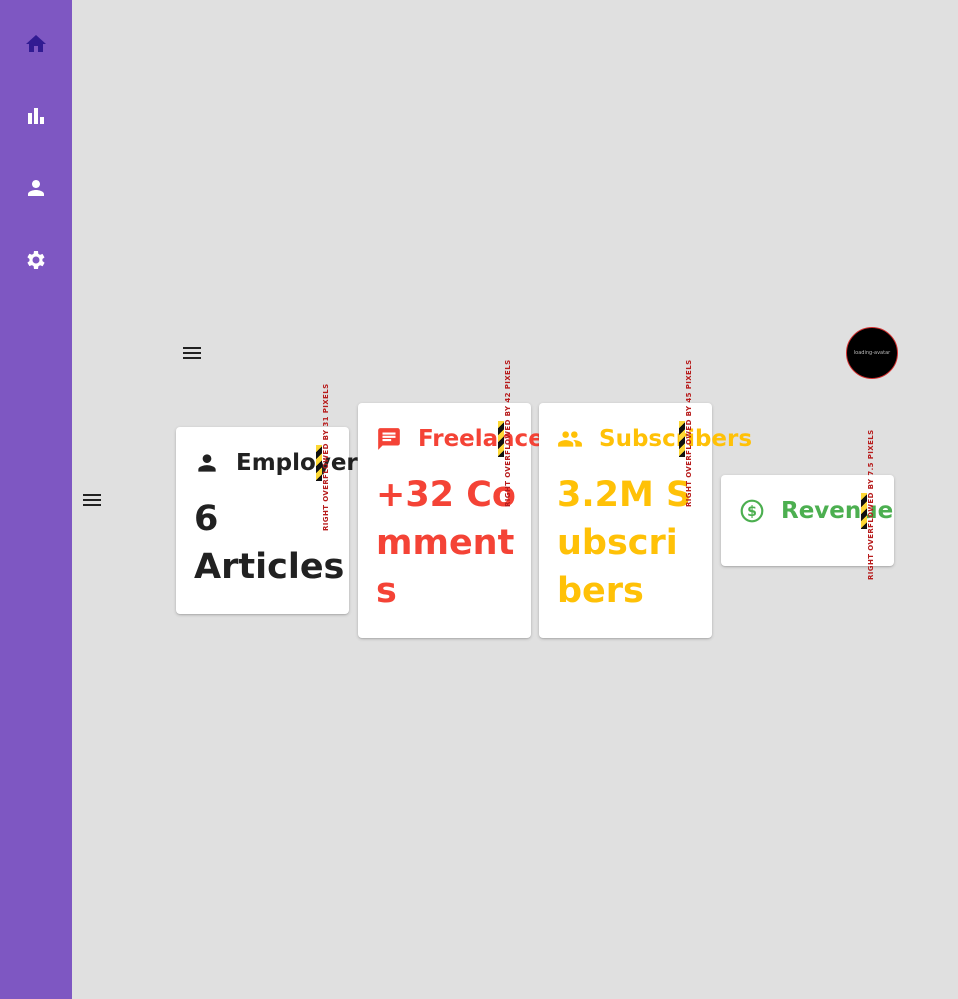  What do you see at coordinates (871, 504) in the screenshot?
I see `overflow-warning: RIGHT OVERFLOWED BY 7.5 PIXELS` at bounding box center [871, 504].